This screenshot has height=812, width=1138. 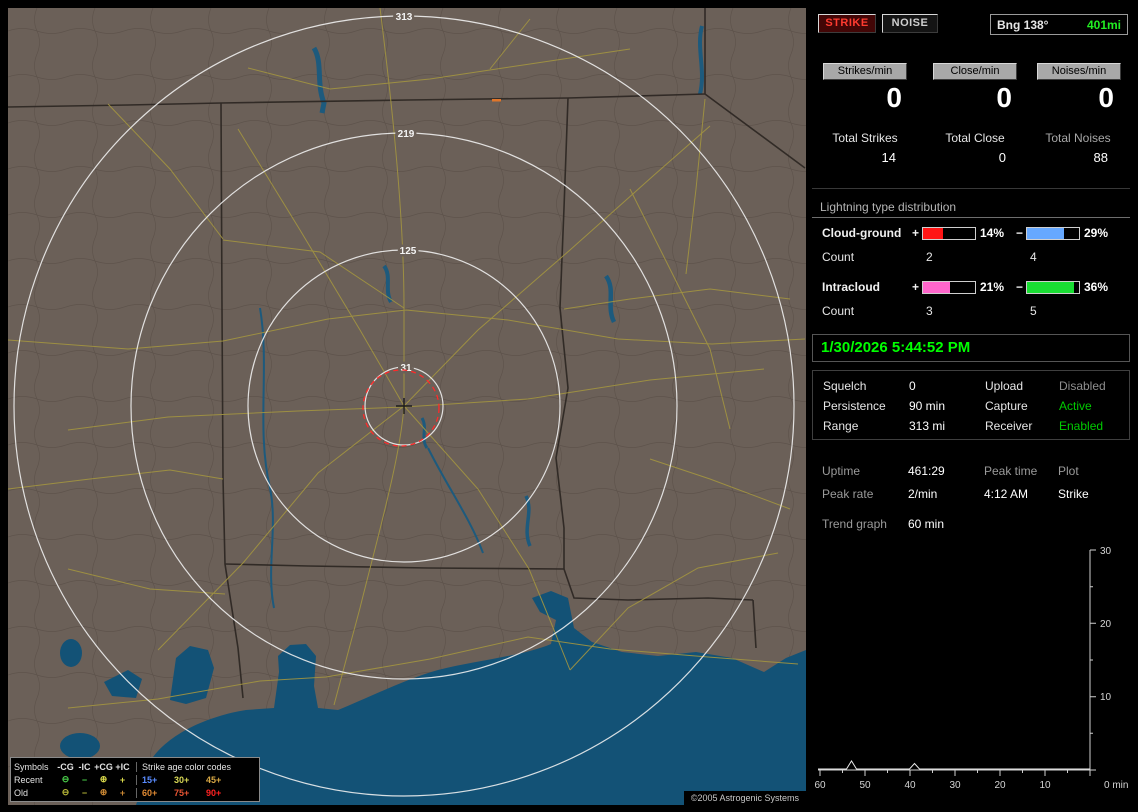 I want to click on cg-positive-count: 2, so click(x=929, y=257).